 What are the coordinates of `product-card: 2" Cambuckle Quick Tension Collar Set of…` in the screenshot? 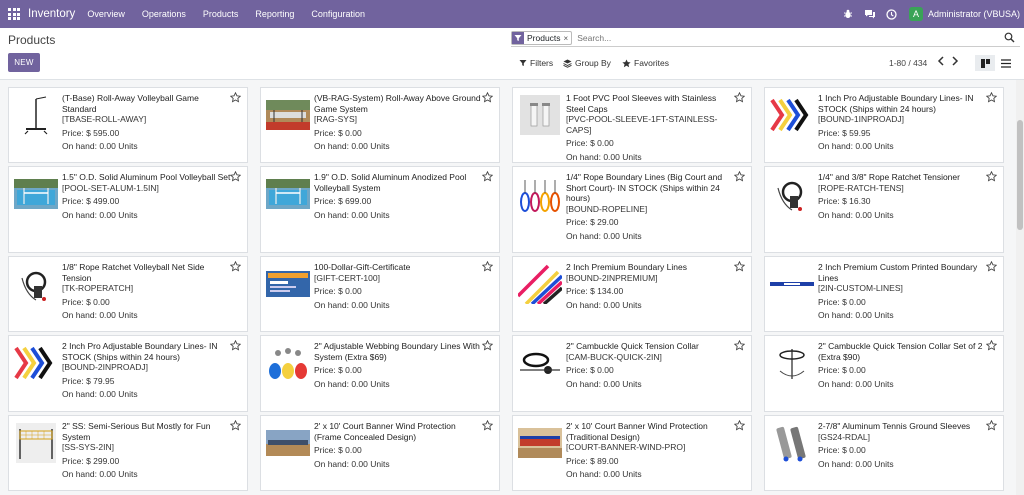 It's located at (884, 373).